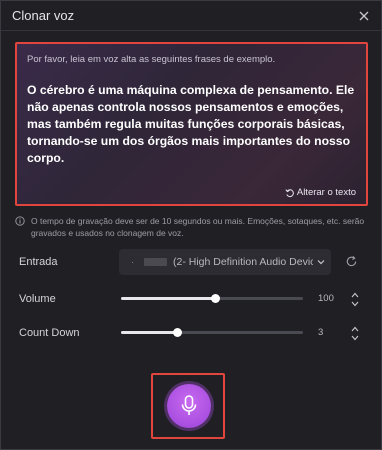  What do you see at coordinates (216, 298) in the screenshot?
I see `volume-thumb` at bounding box center [216, 298].